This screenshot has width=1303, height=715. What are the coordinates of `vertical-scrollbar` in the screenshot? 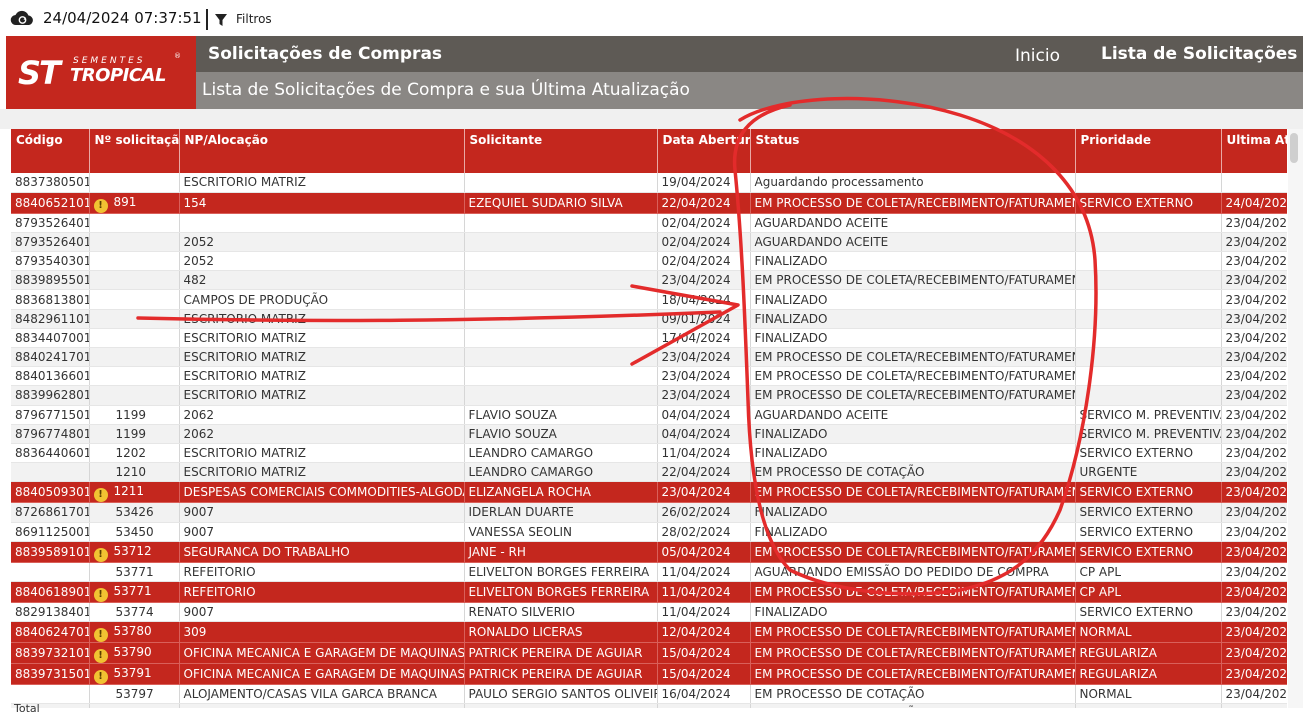 It's located at (1295, 418).